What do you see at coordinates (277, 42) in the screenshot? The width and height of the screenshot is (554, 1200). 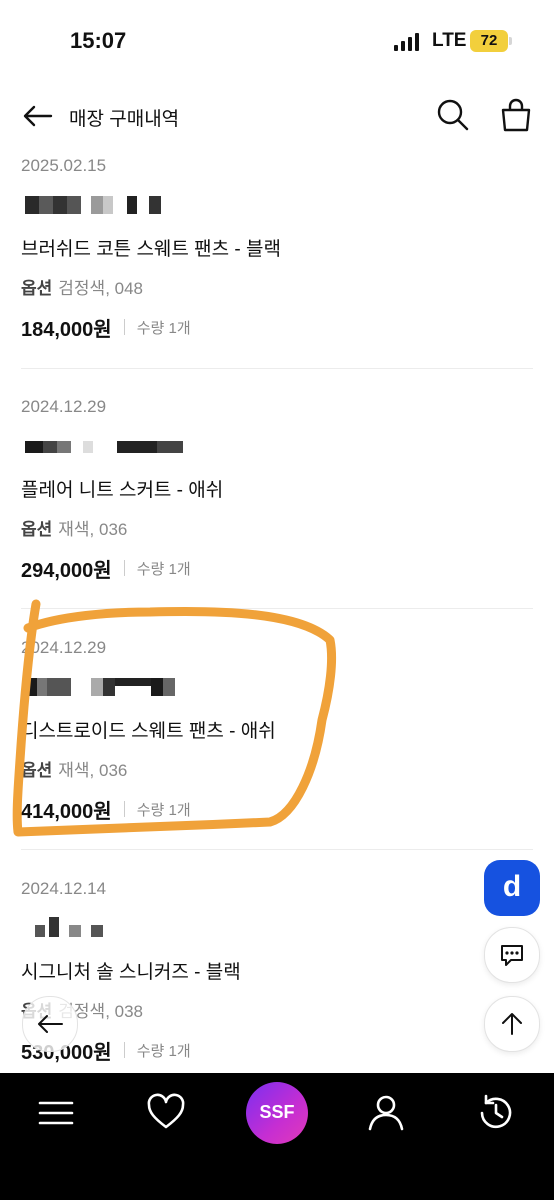 I see `status-bar: 15:07 LTE 72` at bounding box center [277, 42].